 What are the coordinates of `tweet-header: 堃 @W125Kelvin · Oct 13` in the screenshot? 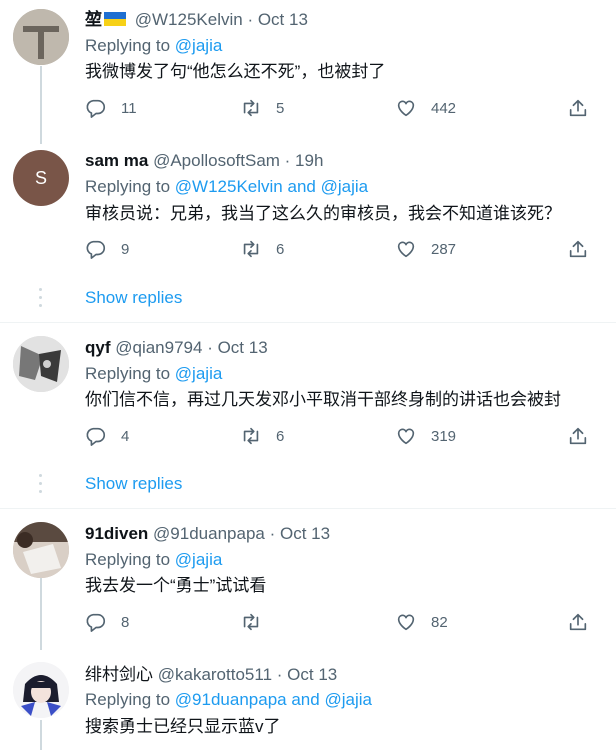 It's located at (196, 20).